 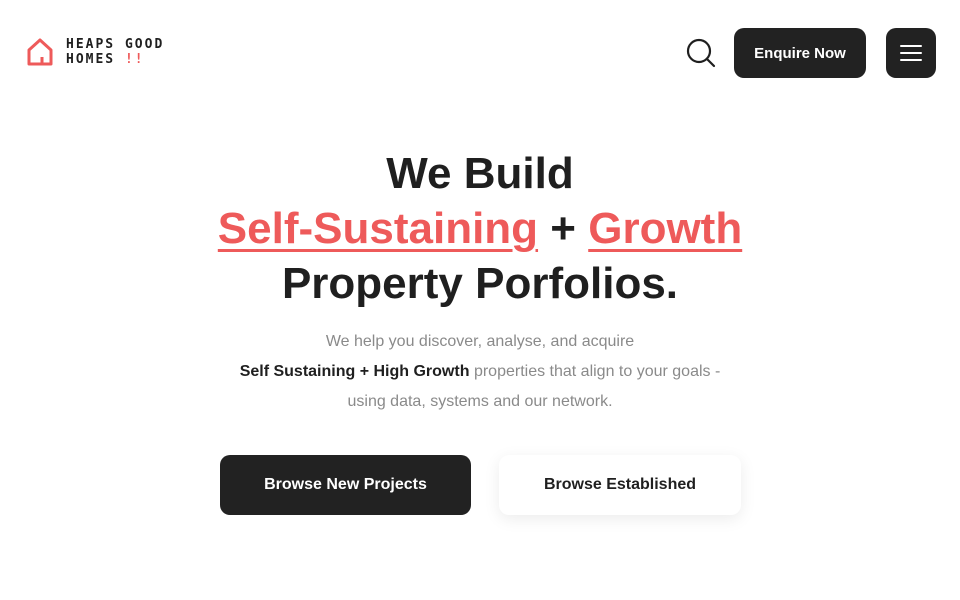 What do you see at coordinates (563, 228) in the screenshot?
I see `headline-plus: +` at bounding box center [563, 228].